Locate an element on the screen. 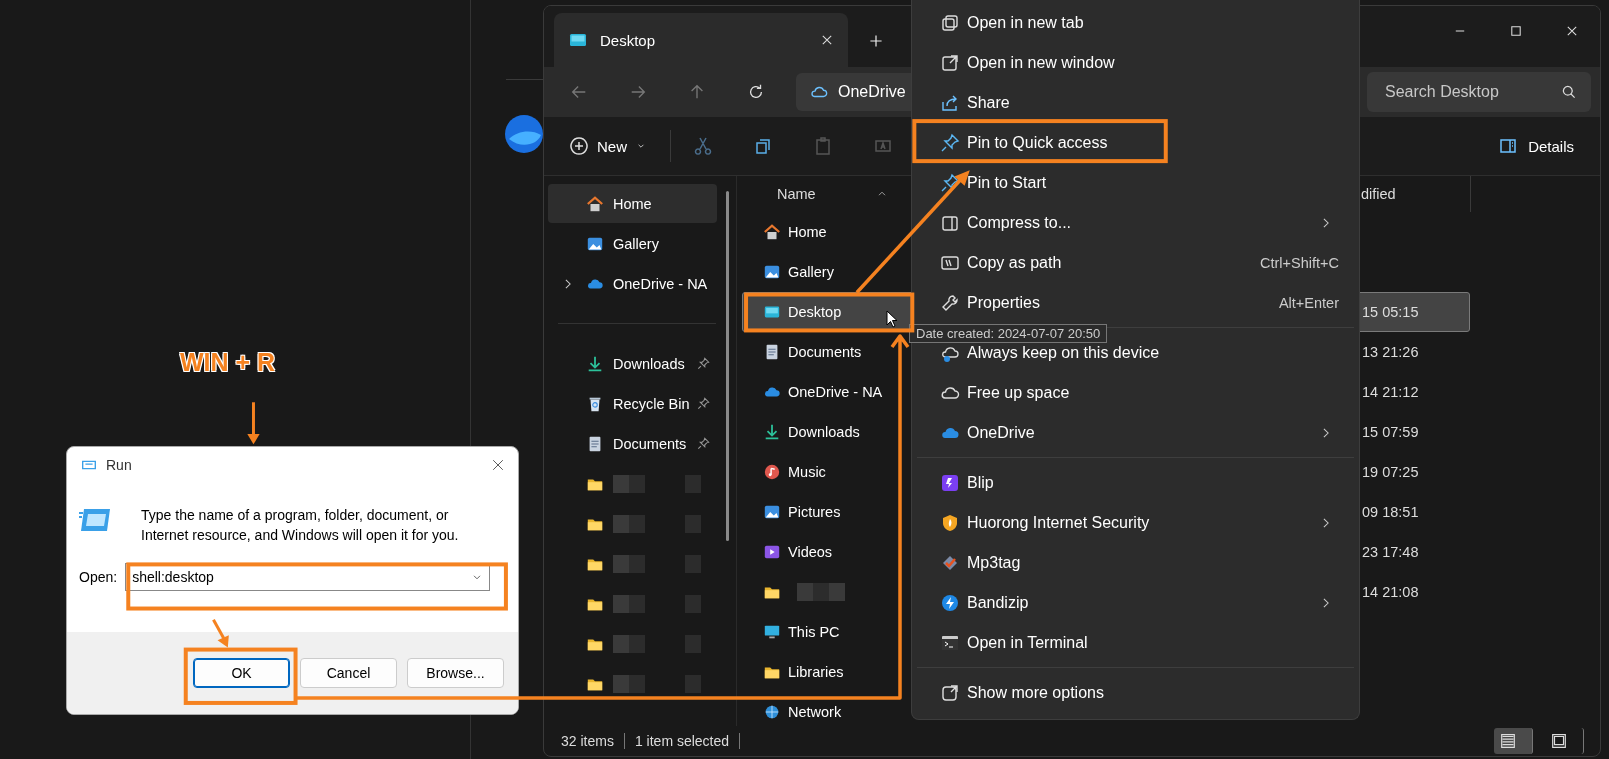  status-text: 1 item selected is located at coordinates (687, 741).